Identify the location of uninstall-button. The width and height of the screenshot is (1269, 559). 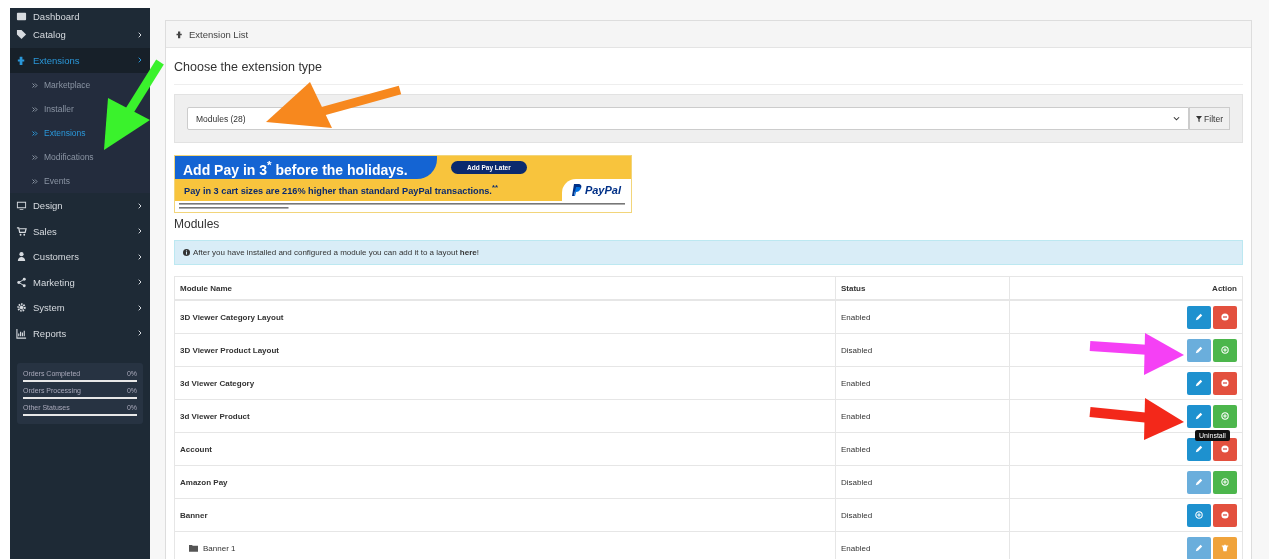
(1225, 449).